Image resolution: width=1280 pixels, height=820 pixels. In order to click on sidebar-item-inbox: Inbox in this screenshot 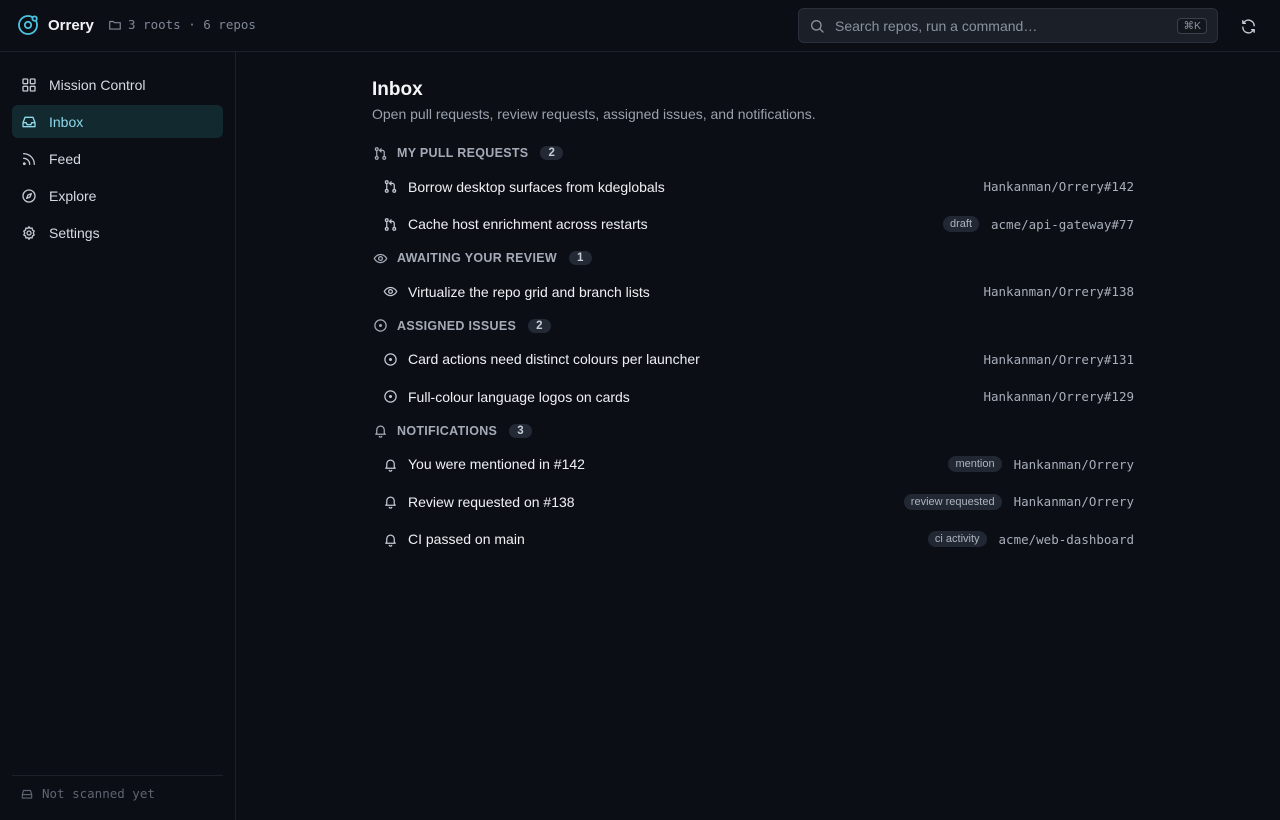, I will do `click(117, 121)`.